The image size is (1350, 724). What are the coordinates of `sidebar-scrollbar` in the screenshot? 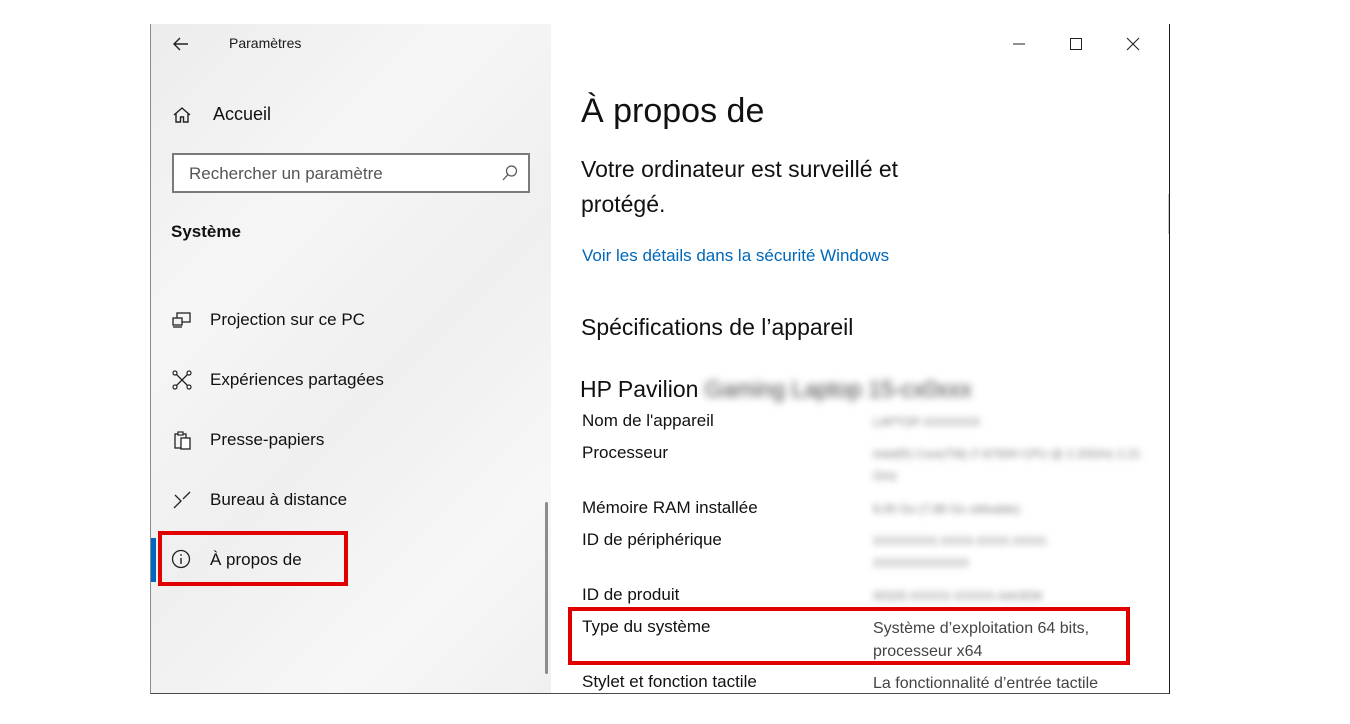 It's located at (546, 588).